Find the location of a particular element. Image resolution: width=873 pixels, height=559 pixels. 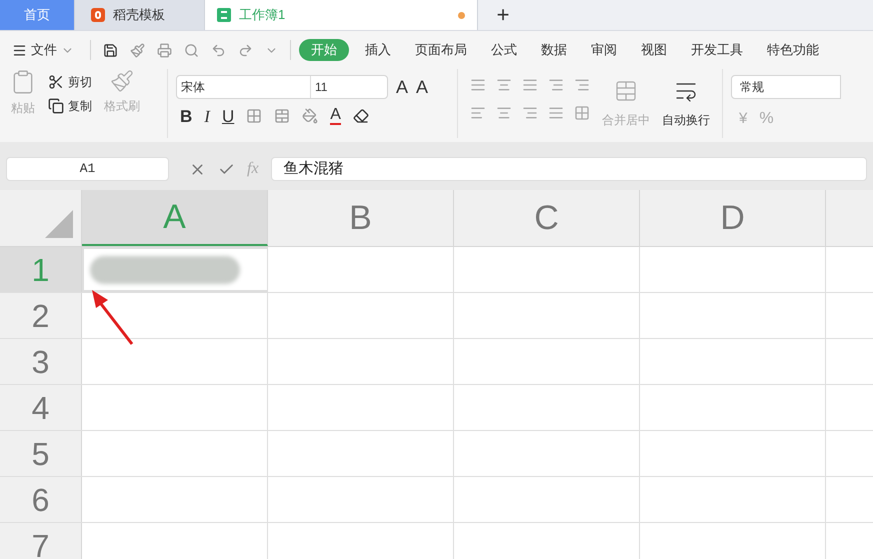

ribbon-tab: 数据 is located at coordinates (554, 50).